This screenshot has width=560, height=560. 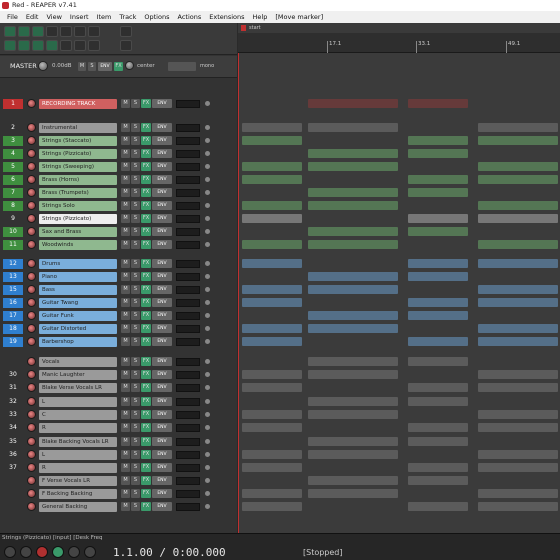 What do you see at coordinates (78, 402) in the screenshot?
I see `track-name: L` at bounding box center [78, 402].